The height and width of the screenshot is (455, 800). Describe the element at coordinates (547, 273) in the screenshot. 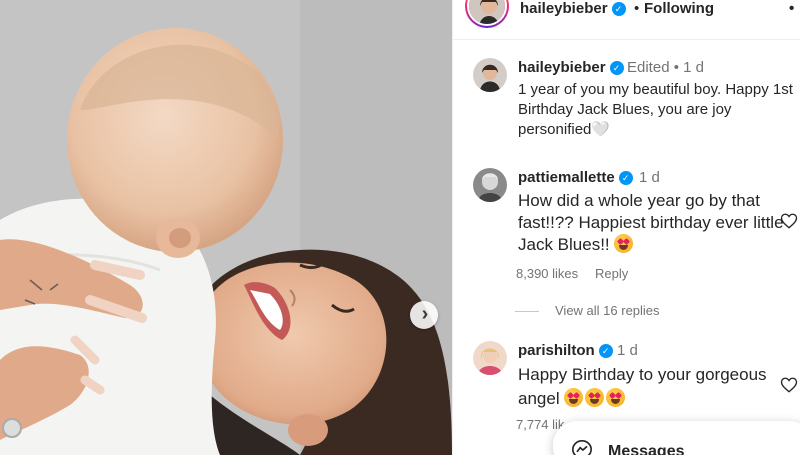

I see `comment-likes: 8,390 likes` at that location.